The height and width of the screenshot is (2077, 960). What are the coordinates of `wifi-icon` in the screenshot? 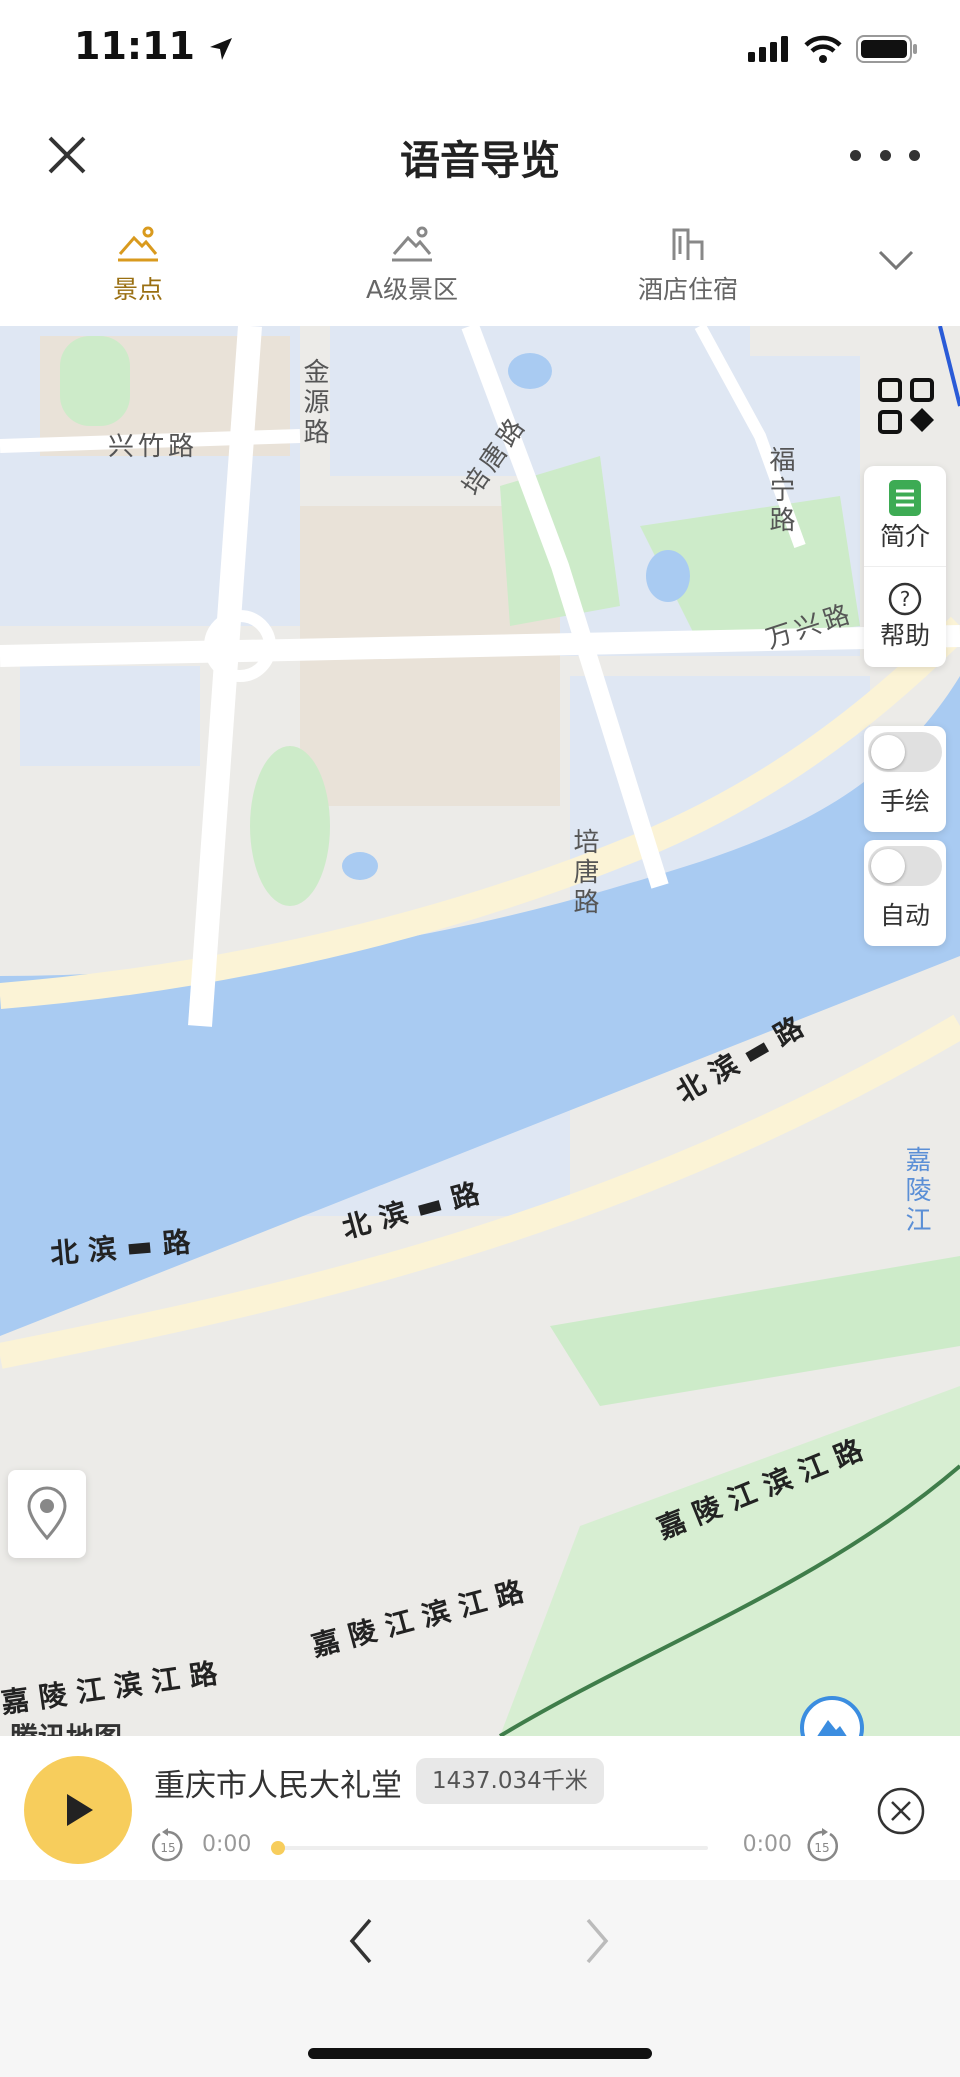 It's located at (823, 49).